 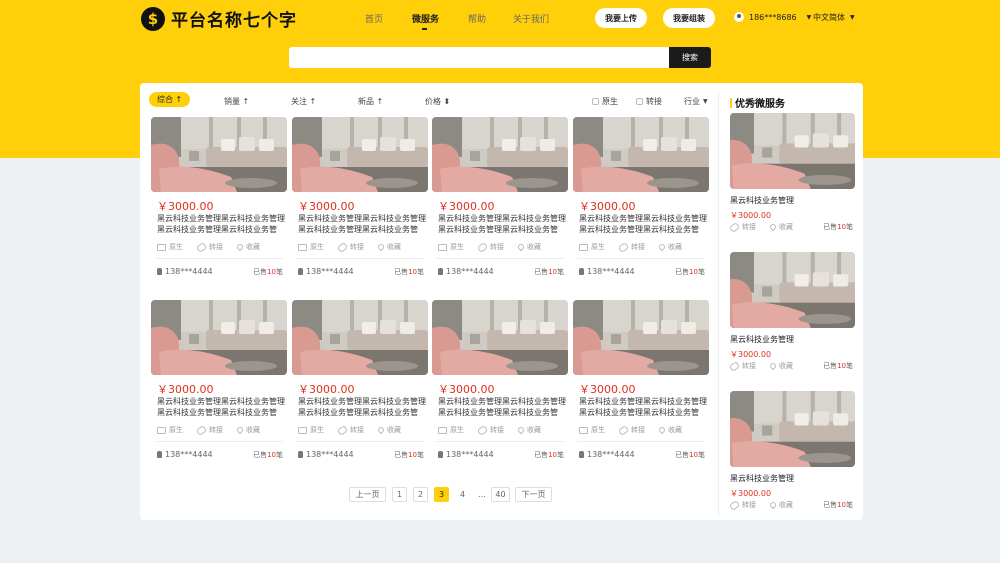 What do you see at coordinates (689, 18) in the screenshot?
I see `assemble-button: 我要组装` at bounding box center [689, 18].